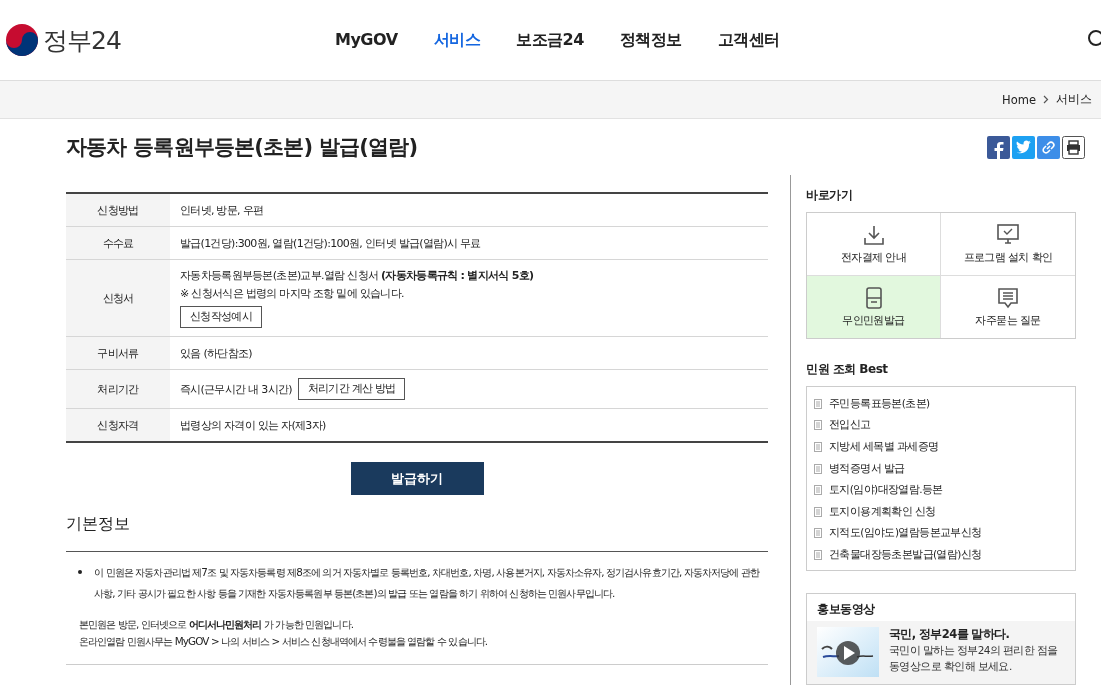  Describe the element at coordinates (1023, 147) in the screenshot. I see `twitter-icon` at that location.